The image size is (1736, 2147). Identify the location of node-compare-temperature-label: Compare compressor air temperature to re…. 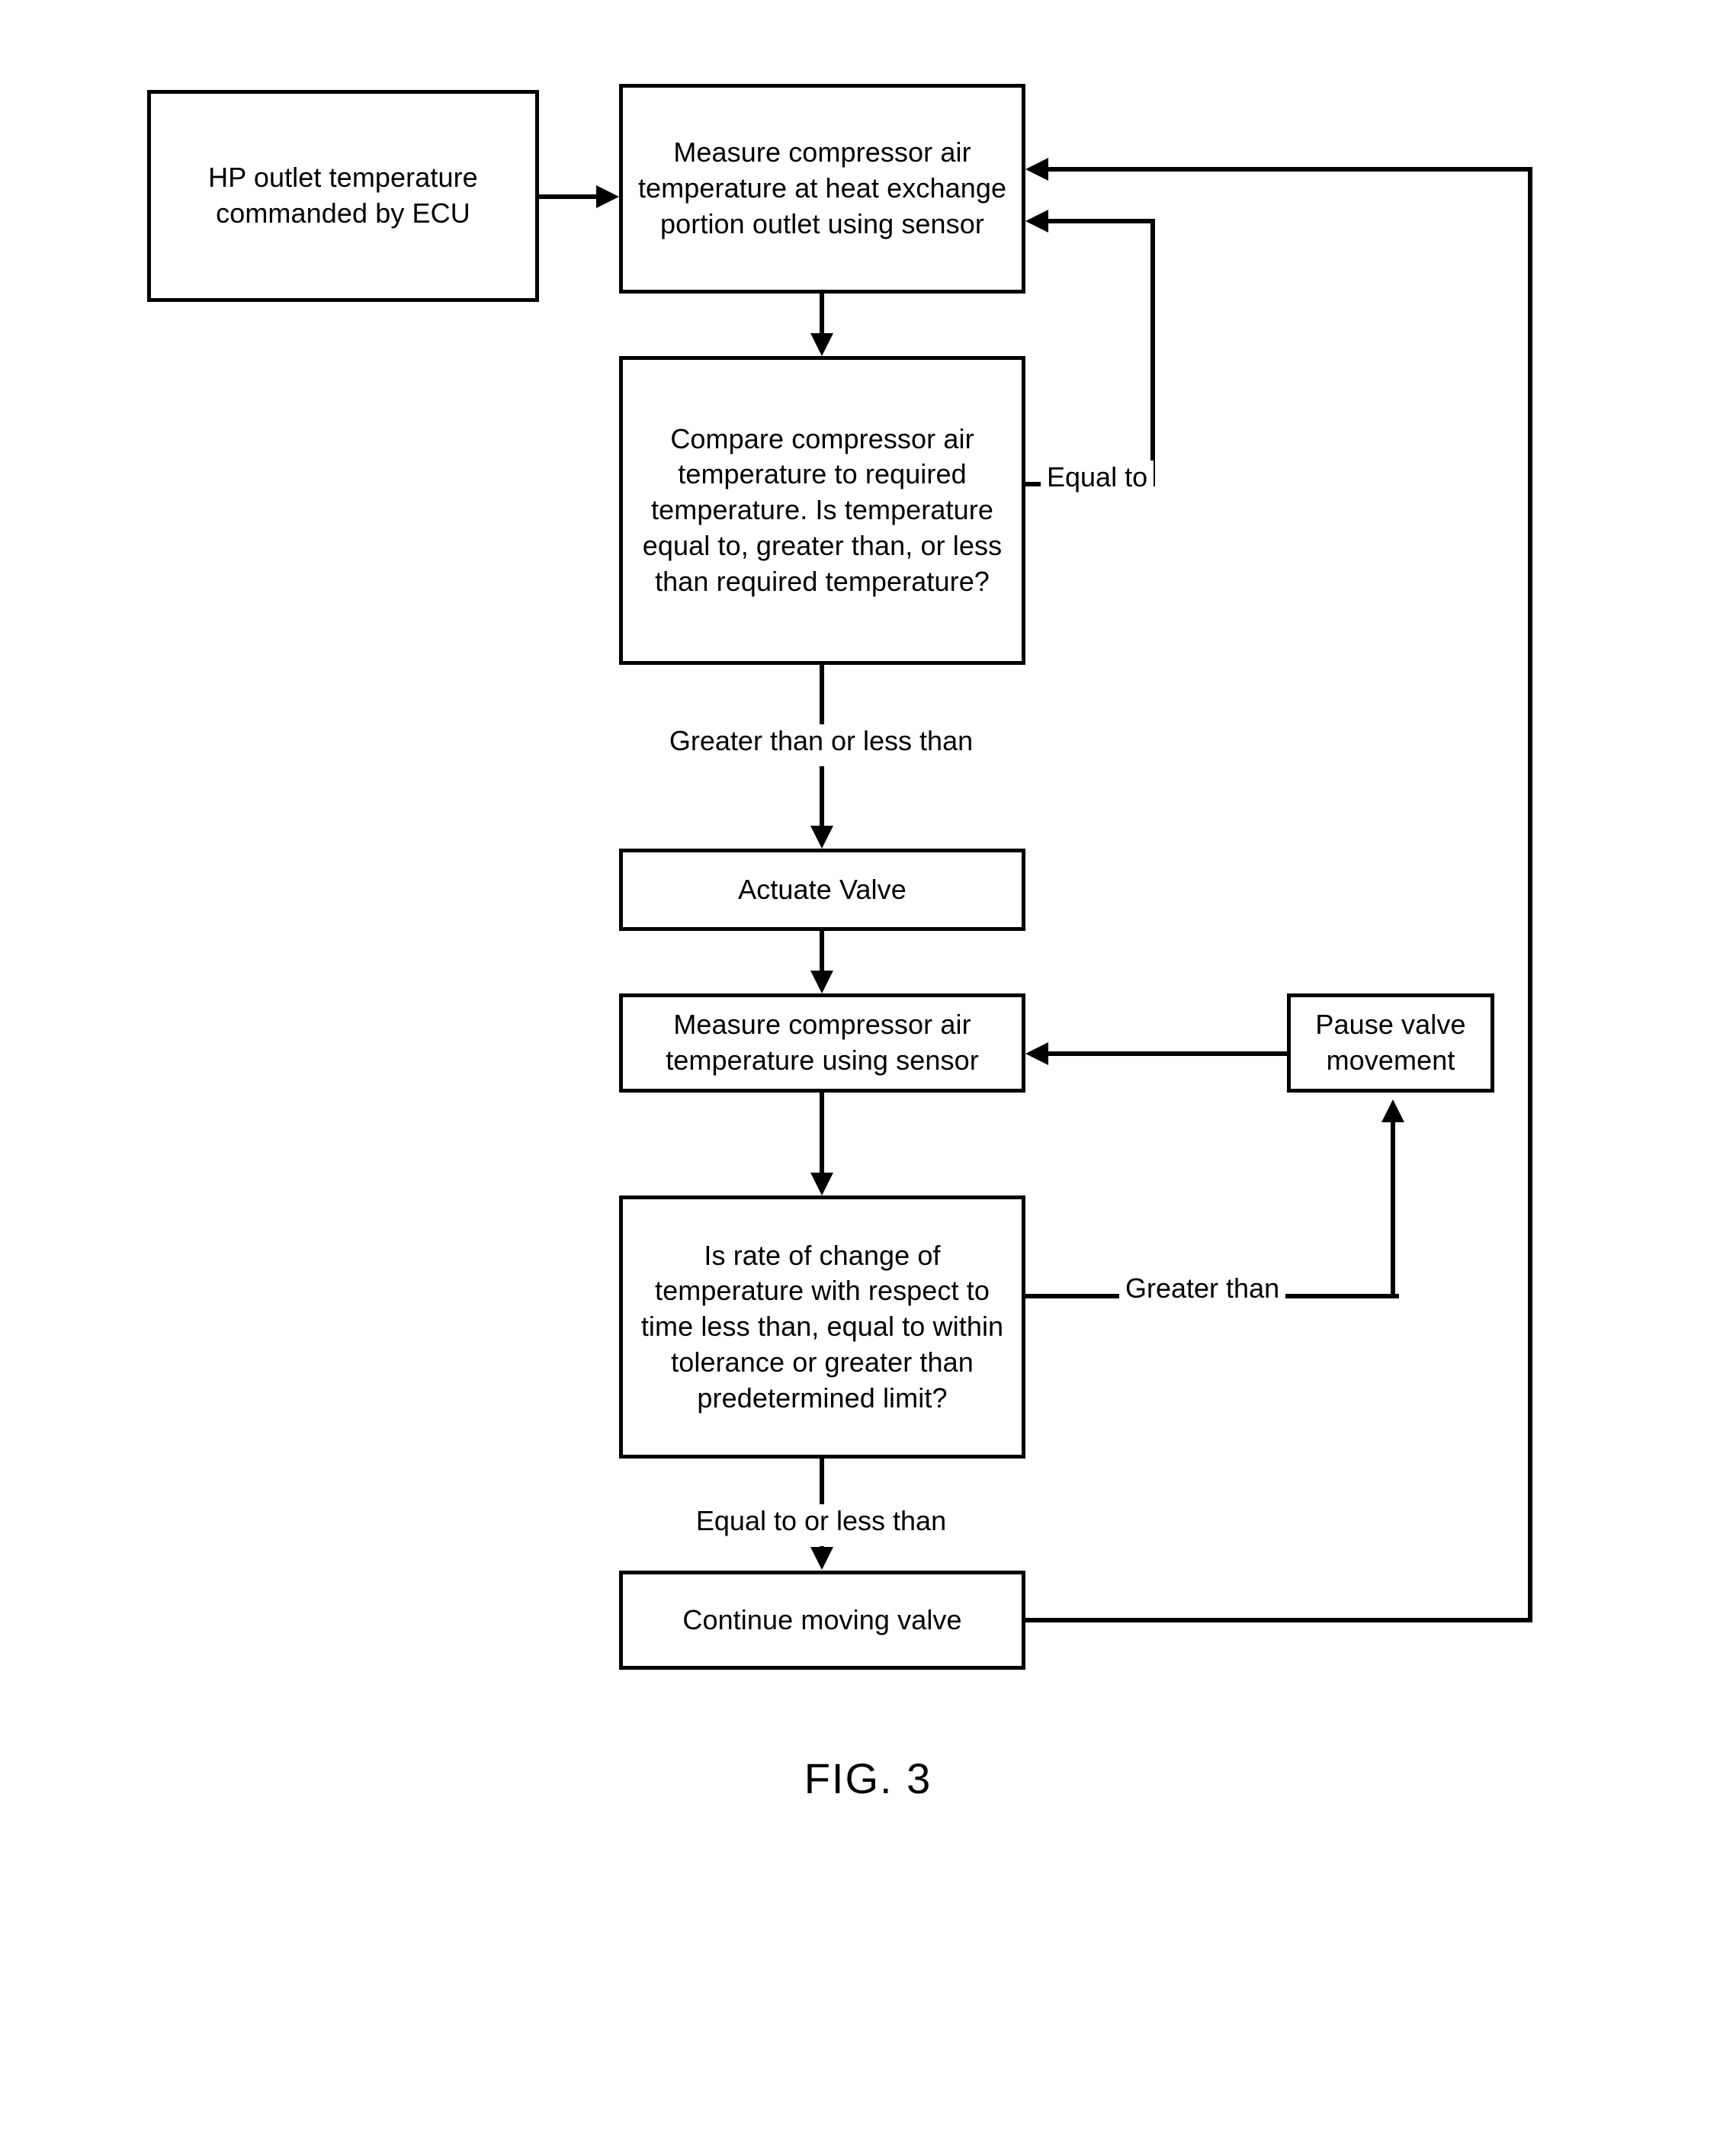
(822, 509).